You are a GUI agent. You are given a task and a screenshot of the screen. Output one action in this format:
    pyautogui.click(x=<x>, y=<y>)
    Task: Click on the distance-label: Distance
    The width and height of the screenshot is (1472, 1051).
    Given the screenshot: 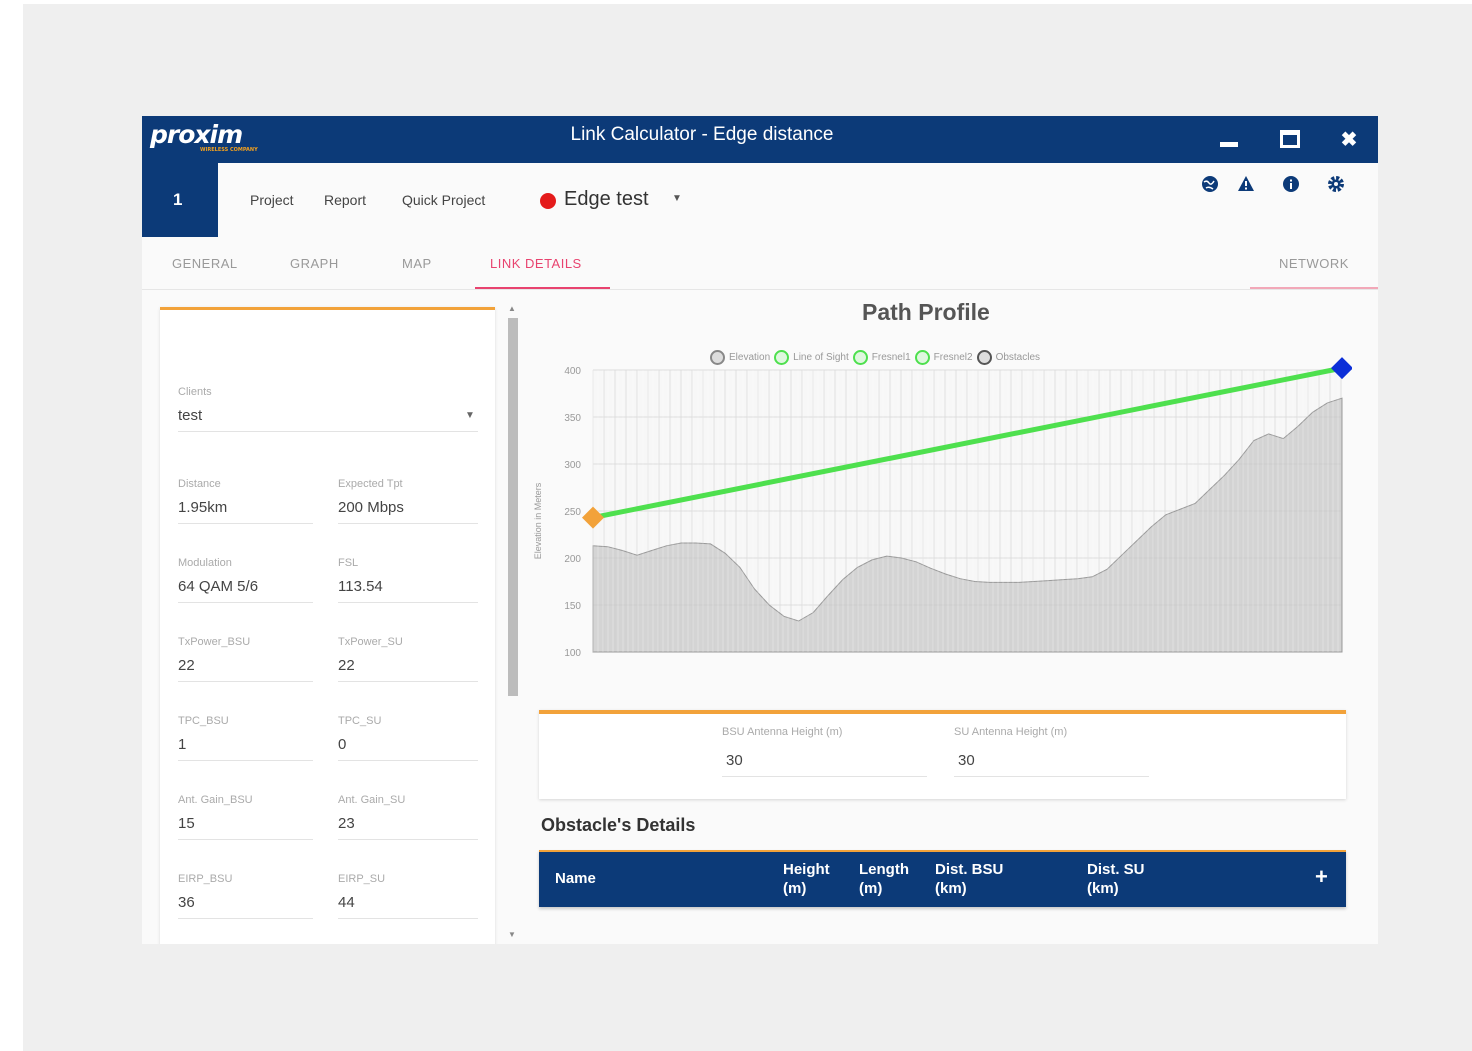 What is the action you would take?
    pyautogui.click(x=199, y=484)
    